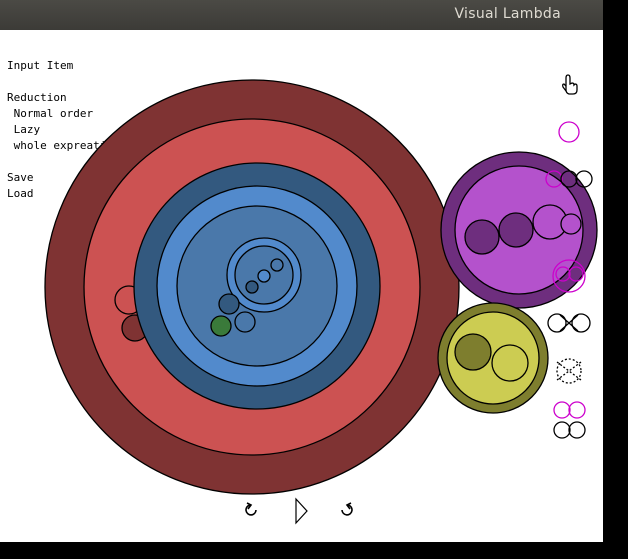  What do you see at coordinates (301, 511) in the screenshot?
I see `play-icon` at bounding box center [301, 511].